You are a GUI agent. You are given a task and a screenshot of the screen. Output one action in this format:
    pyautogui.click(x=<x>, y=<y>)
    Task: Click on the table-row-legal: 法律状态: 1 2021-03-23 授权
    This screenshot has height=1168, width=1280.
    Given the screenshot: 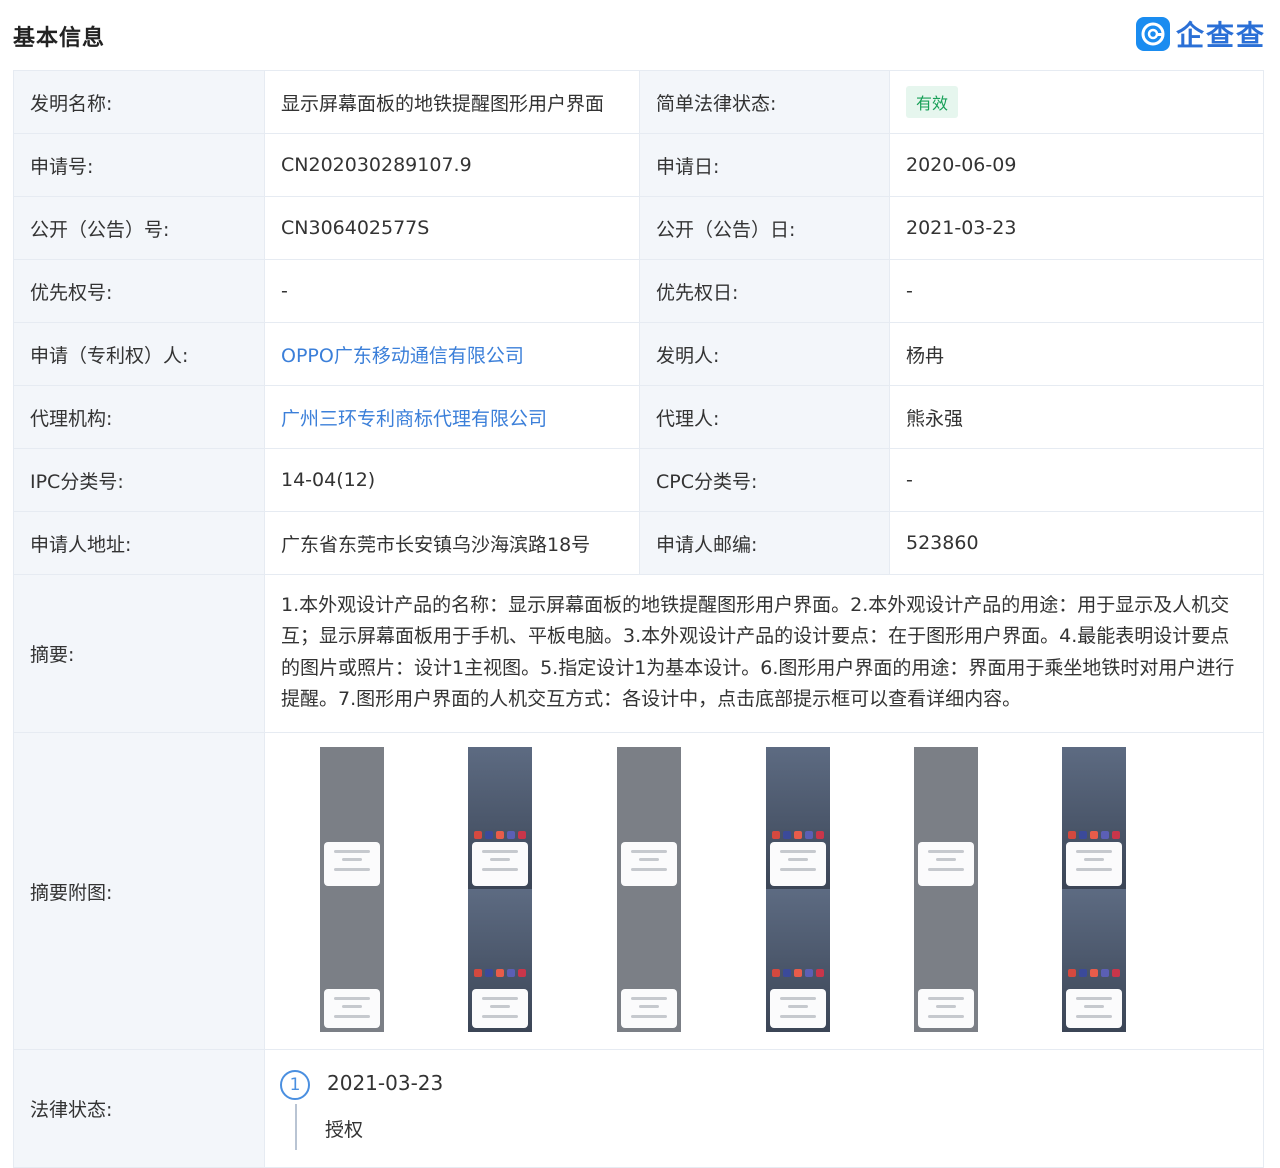 What is the action you would take?
    pyautogui.click(x=638, y=1108)
    